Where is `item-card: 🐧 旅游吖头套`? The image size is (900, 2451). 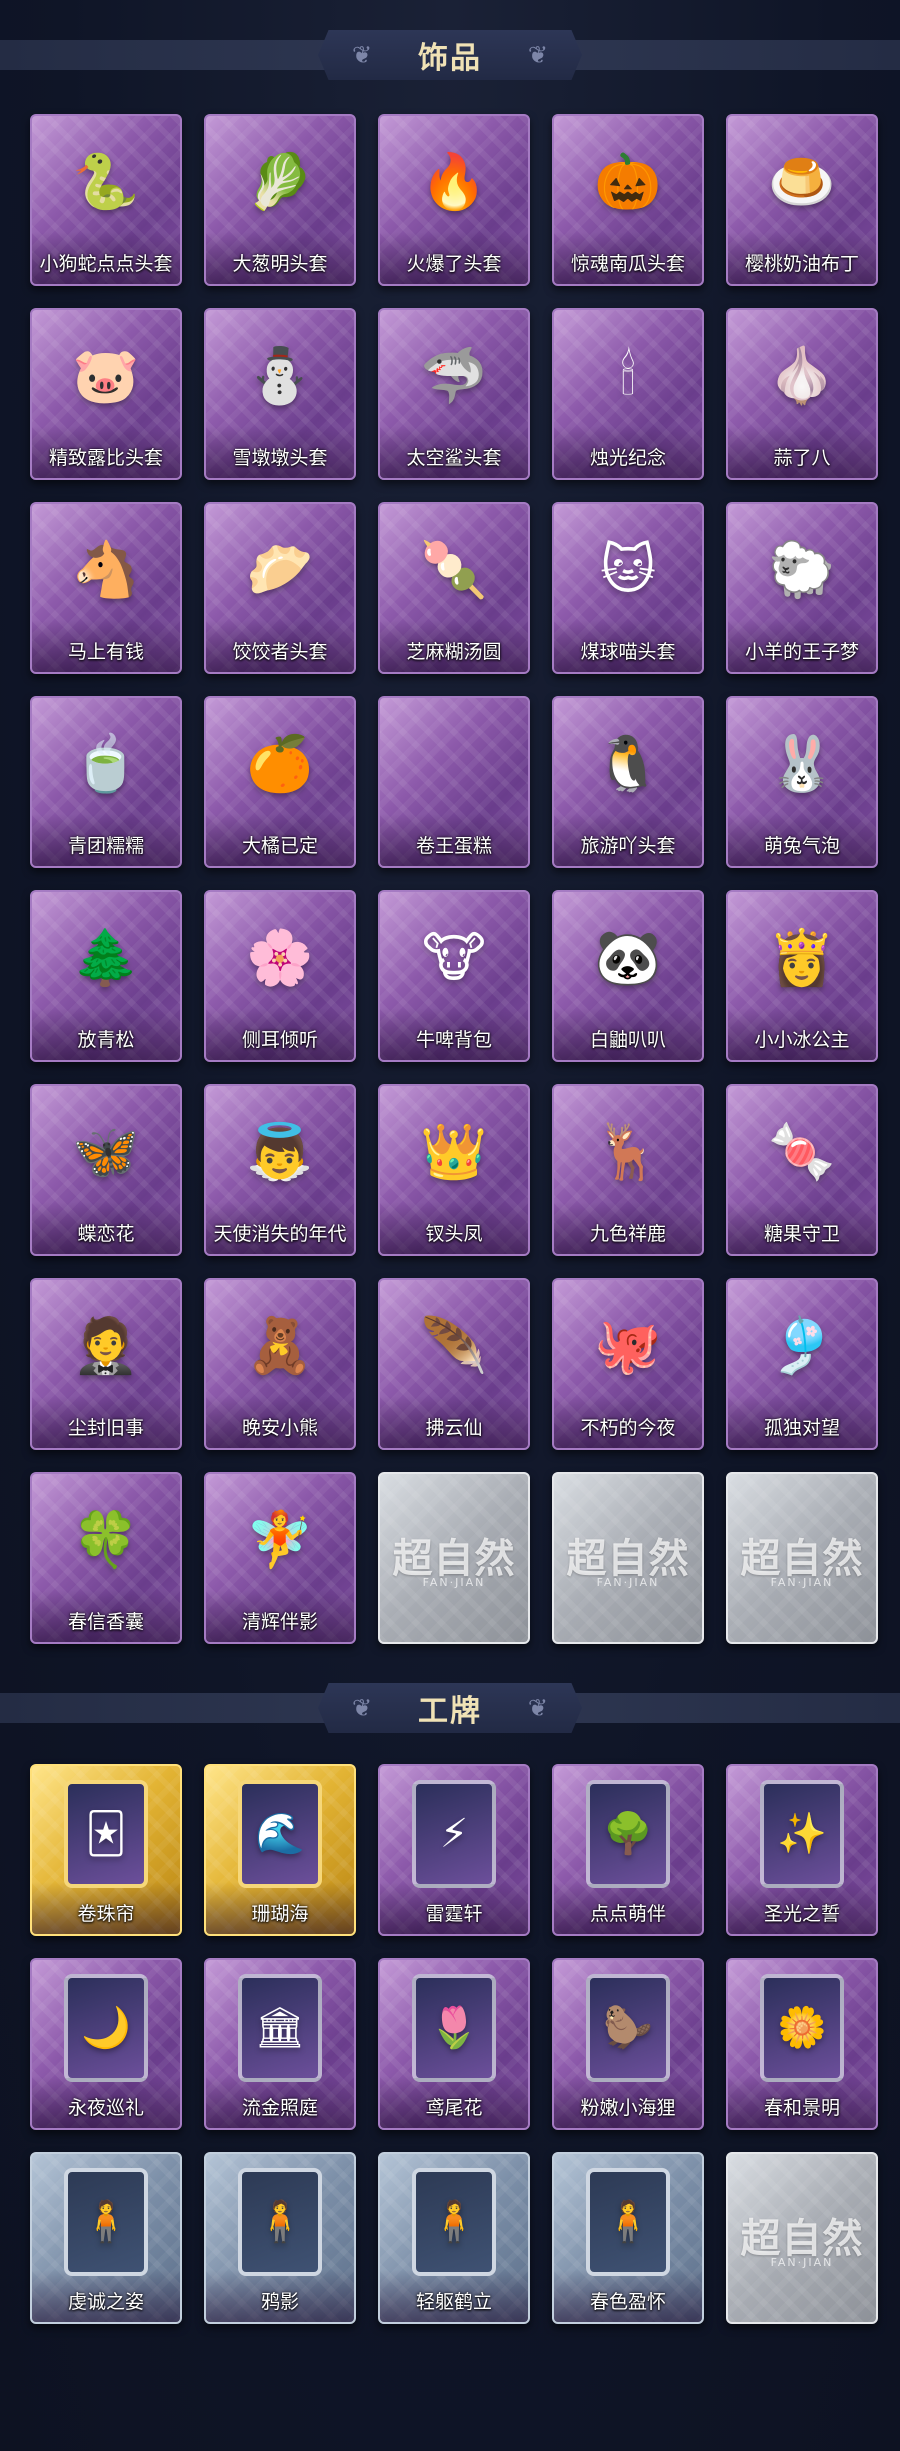
item-card: 🐧 旅游吖头套 is located at coordinates (628, 782).